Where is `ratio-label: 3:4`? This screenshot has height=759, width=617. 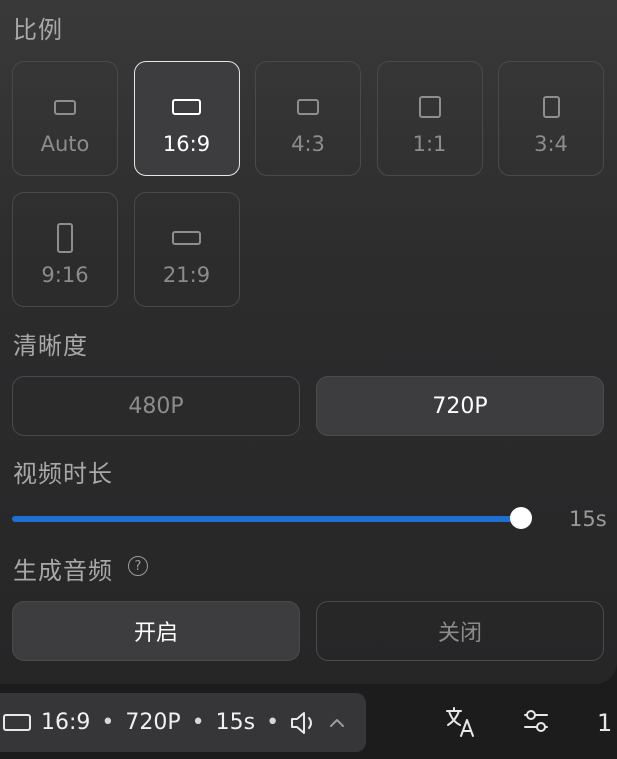
ratio-label: 3:4 is located at coordinates (551, 144).